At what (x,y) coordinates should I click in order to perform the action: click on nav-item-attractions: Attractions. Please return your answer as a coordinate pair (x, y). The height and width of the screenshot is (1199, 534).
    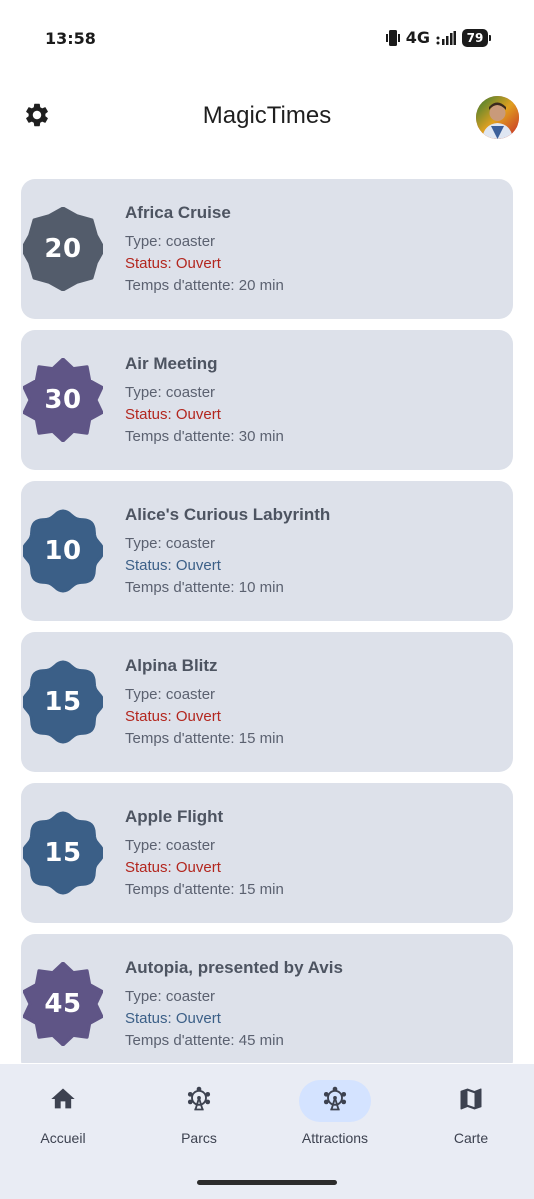
    Looking at the image, I should click on (335, 1115).